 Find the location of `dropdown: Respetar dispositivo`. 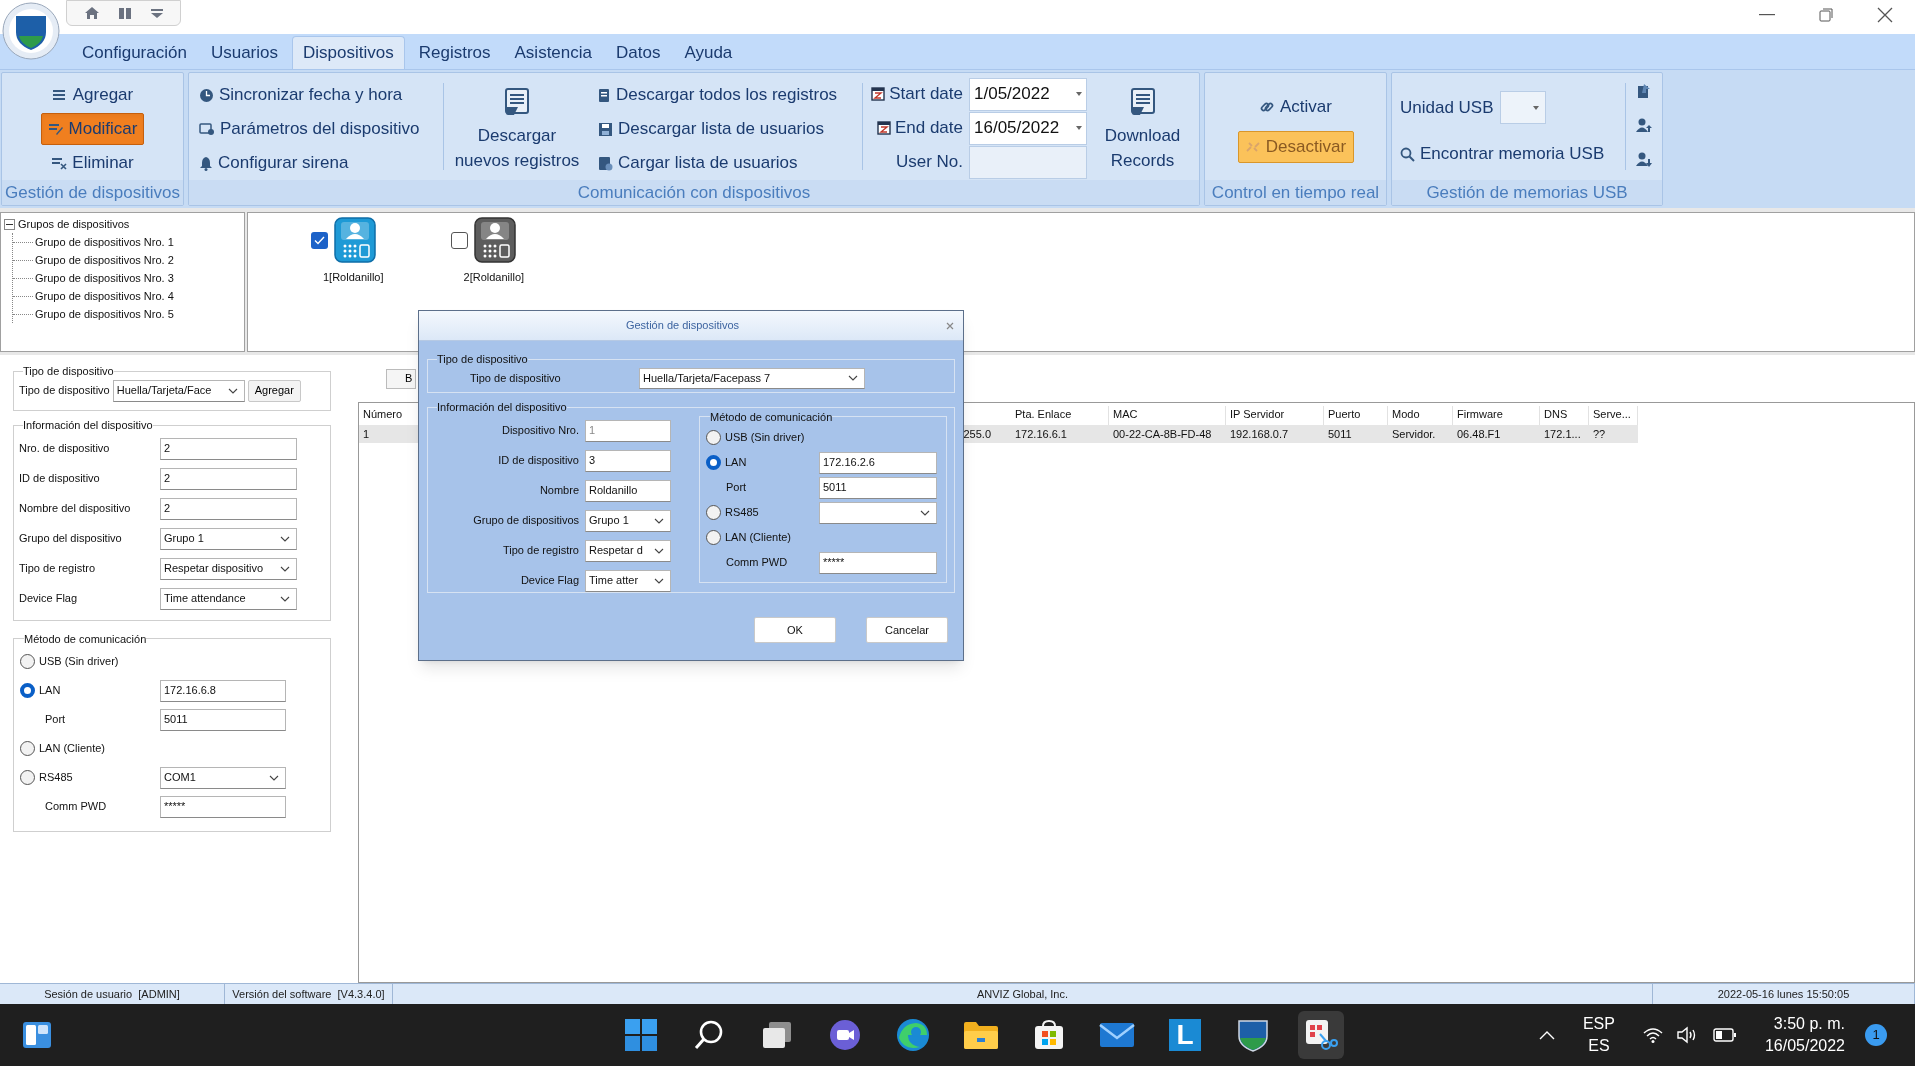

dropdown: Respetar dispositivo is located at coordinates (228, 568).